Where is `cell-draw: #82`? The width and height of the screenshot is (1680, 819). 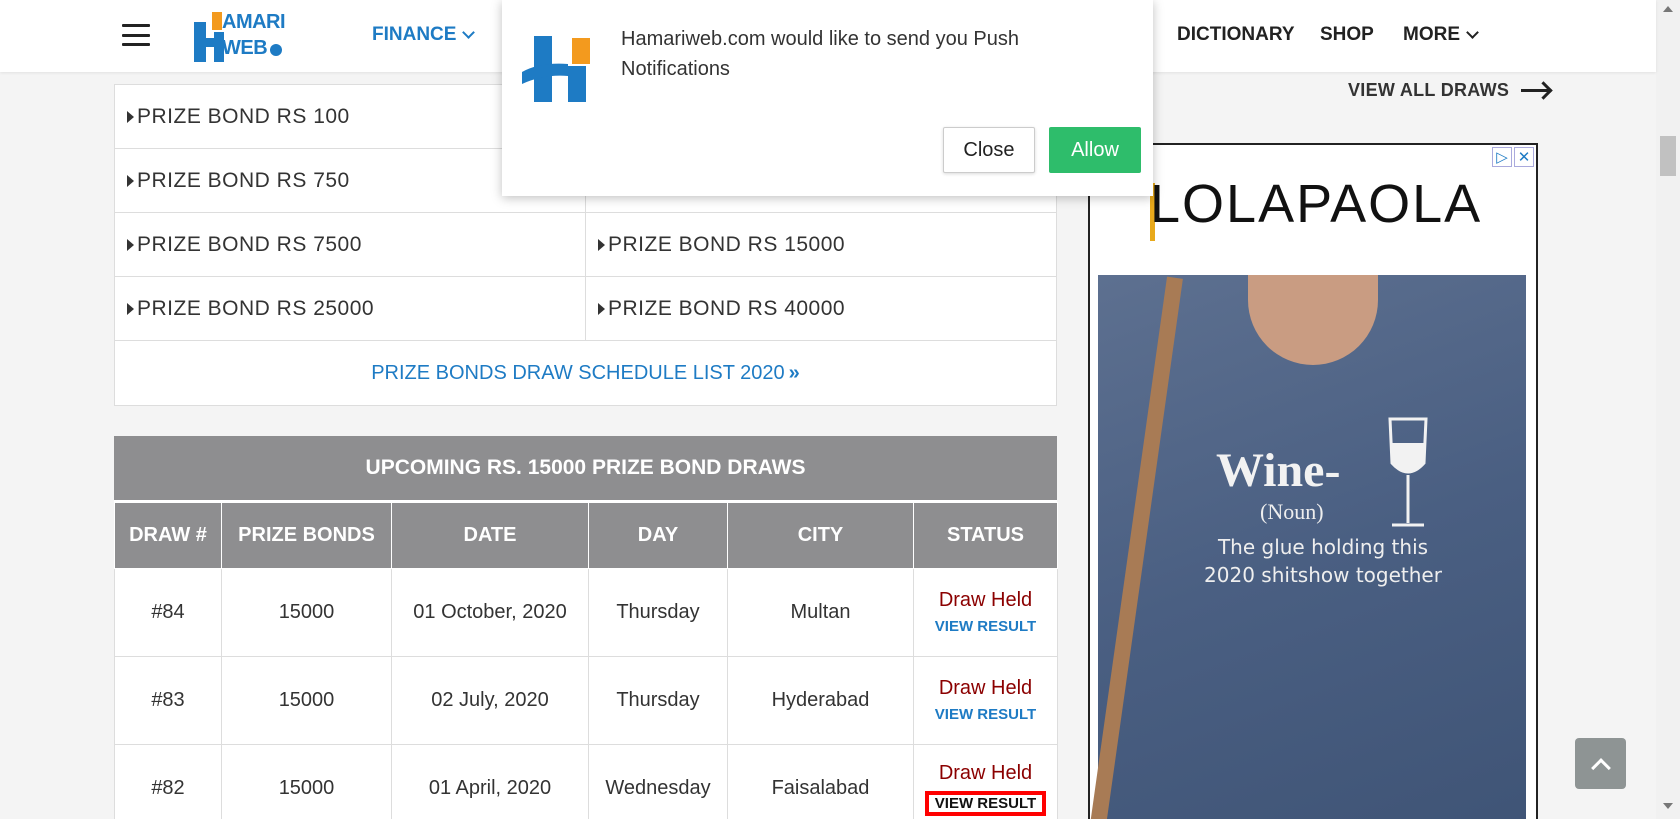
cell-draw: #82 is located at coordinates (168, 781).